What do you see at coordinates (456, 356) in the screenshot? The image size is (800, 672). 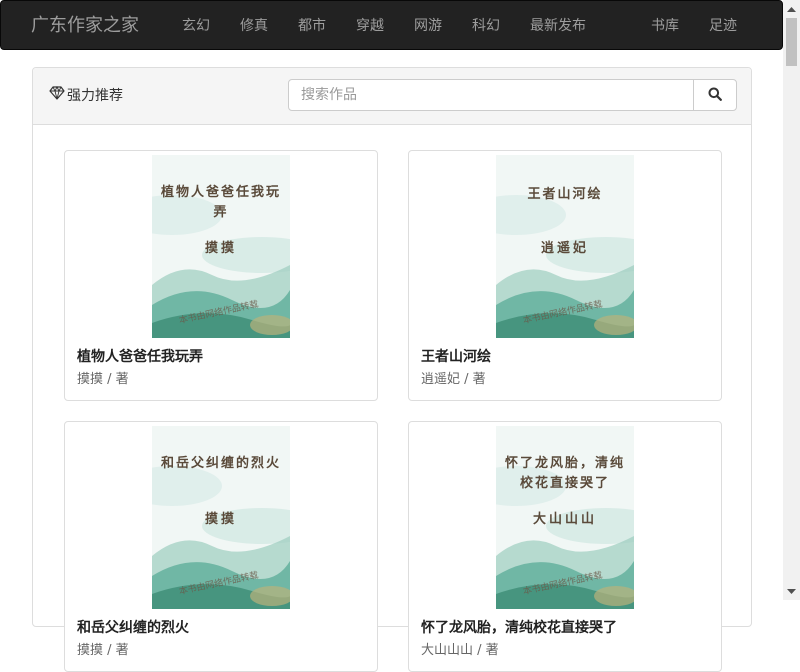 I see `book-title: 王者山河绘` at bounding box center [456, 356].